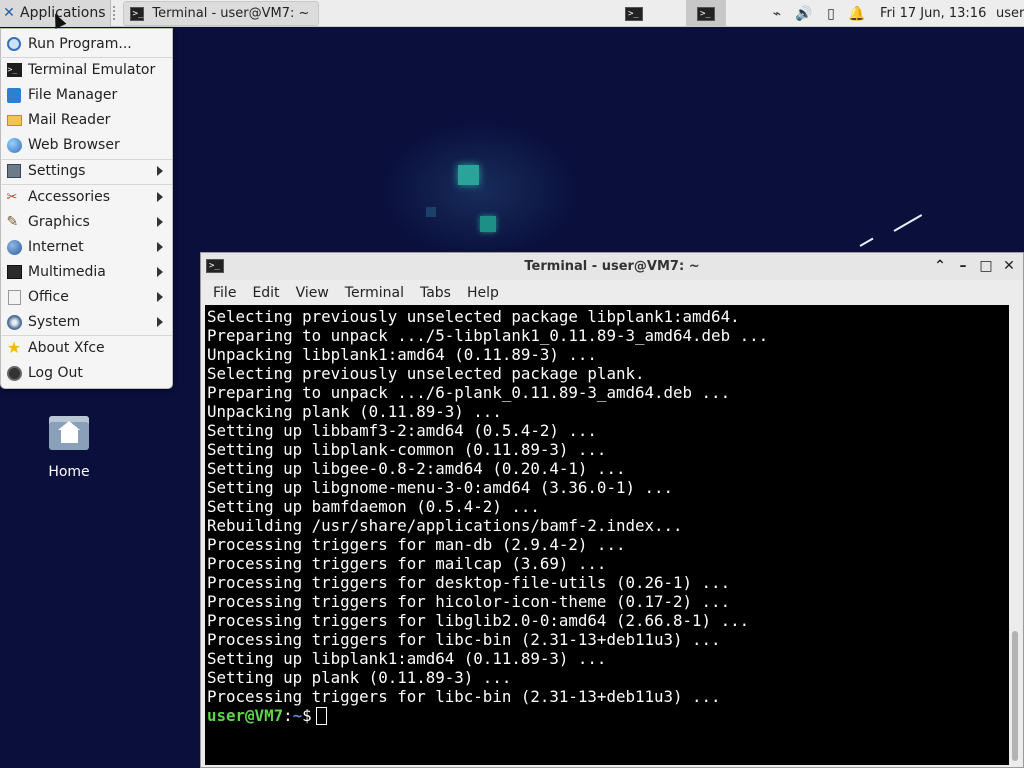  What do you see at coordinates (1015, 696) in the screenshot?
I see `scrollbar-thumb` at bounding box center [1015, 696].